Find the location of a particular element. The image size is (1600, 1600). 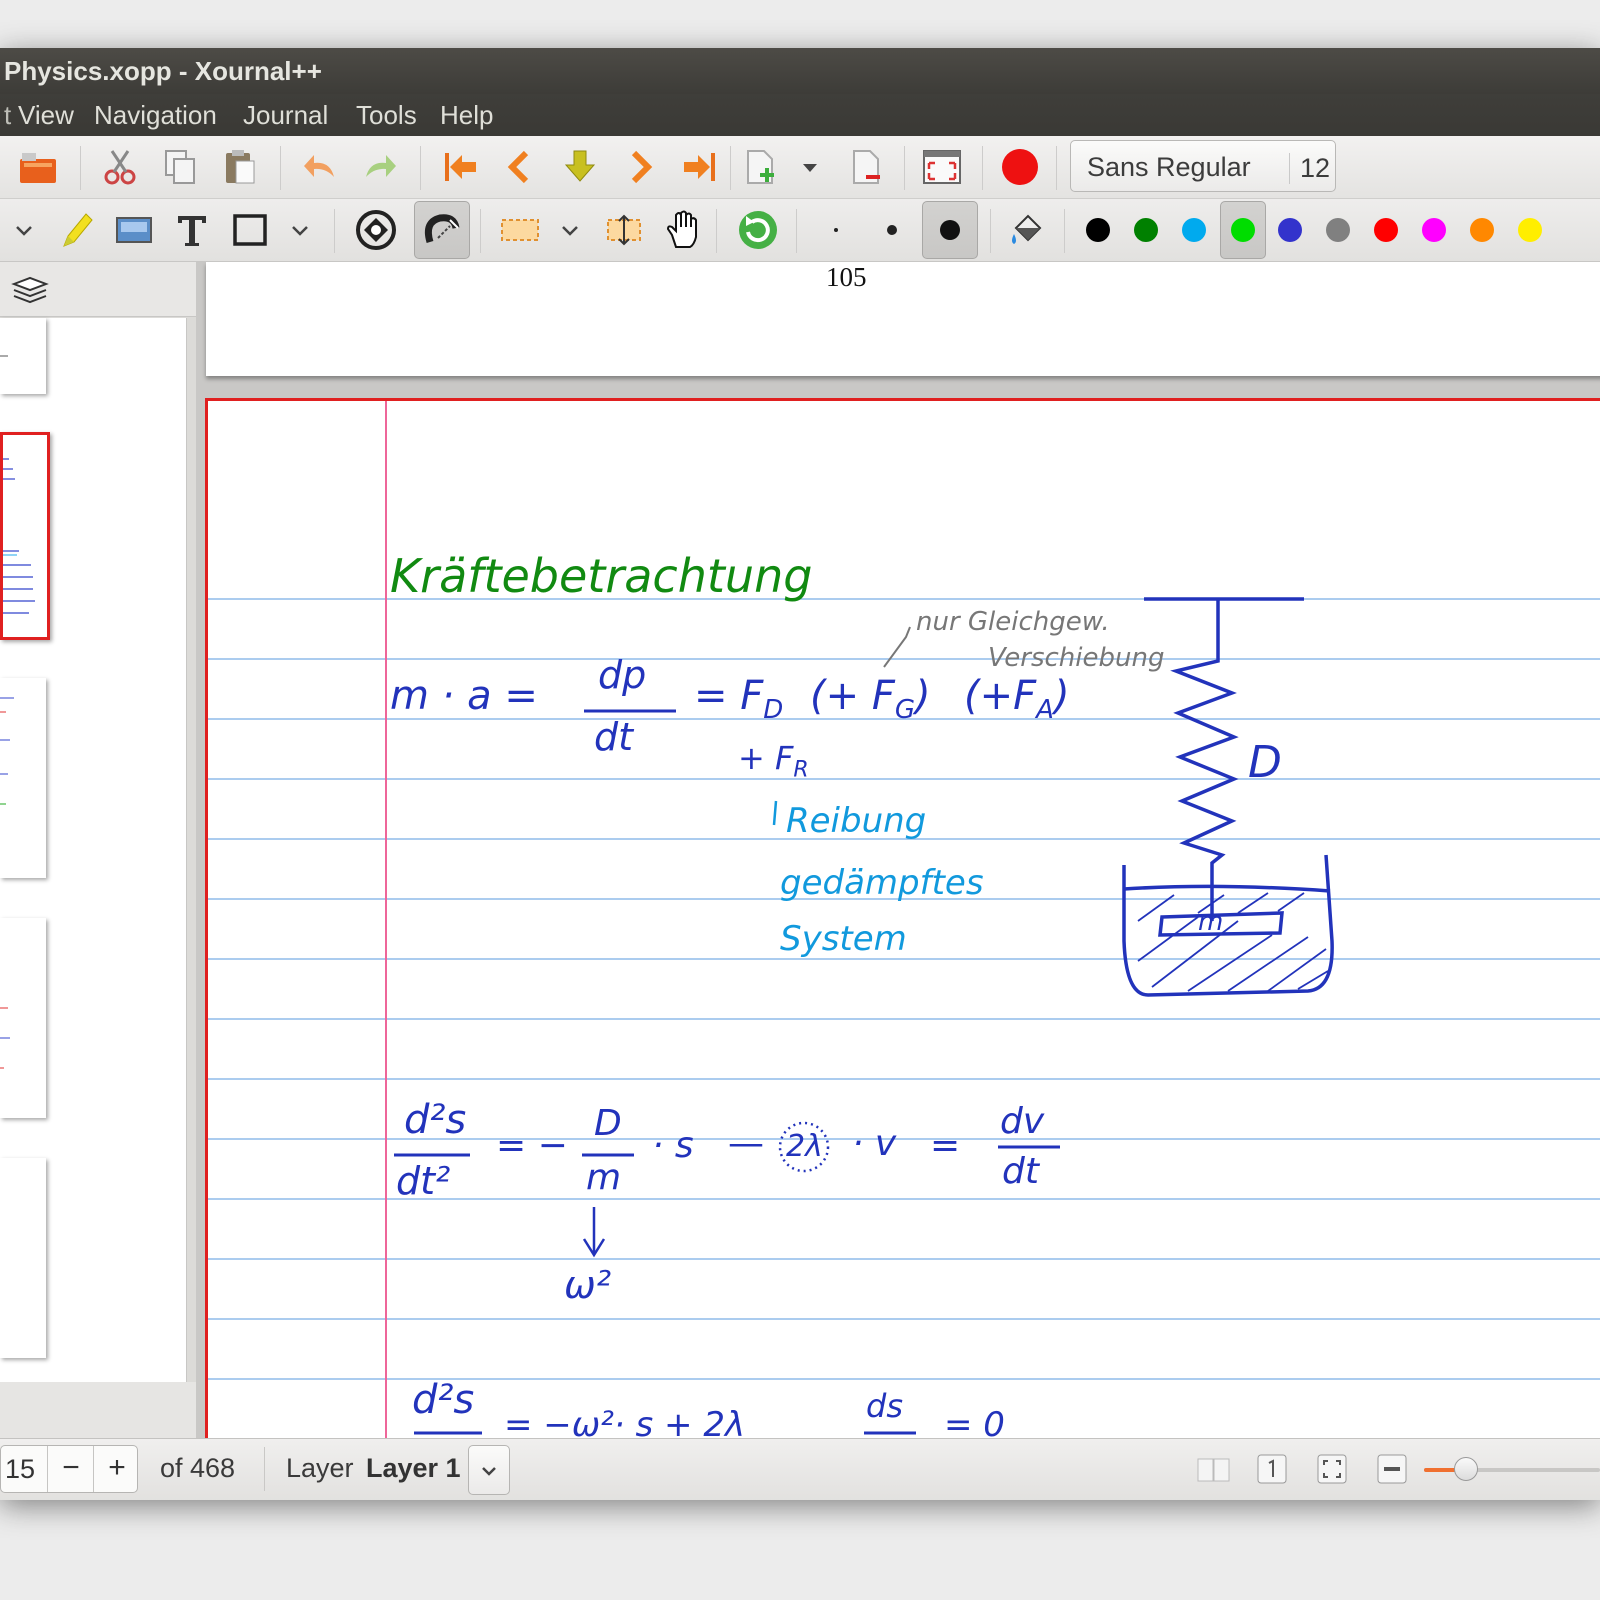

next-page-icon is located at coordinates (640, 167).